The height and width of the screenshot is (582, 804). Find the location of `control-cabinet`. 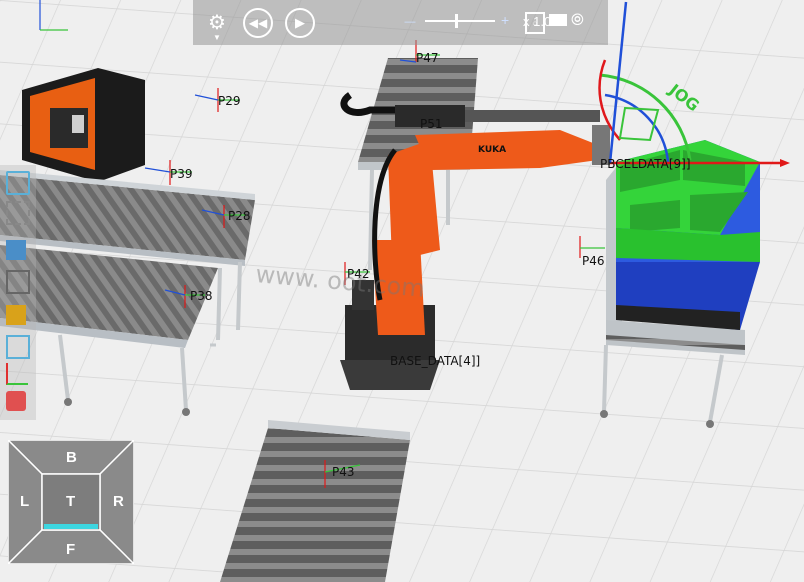

control-cabinet is located at coordinates (83, 125).